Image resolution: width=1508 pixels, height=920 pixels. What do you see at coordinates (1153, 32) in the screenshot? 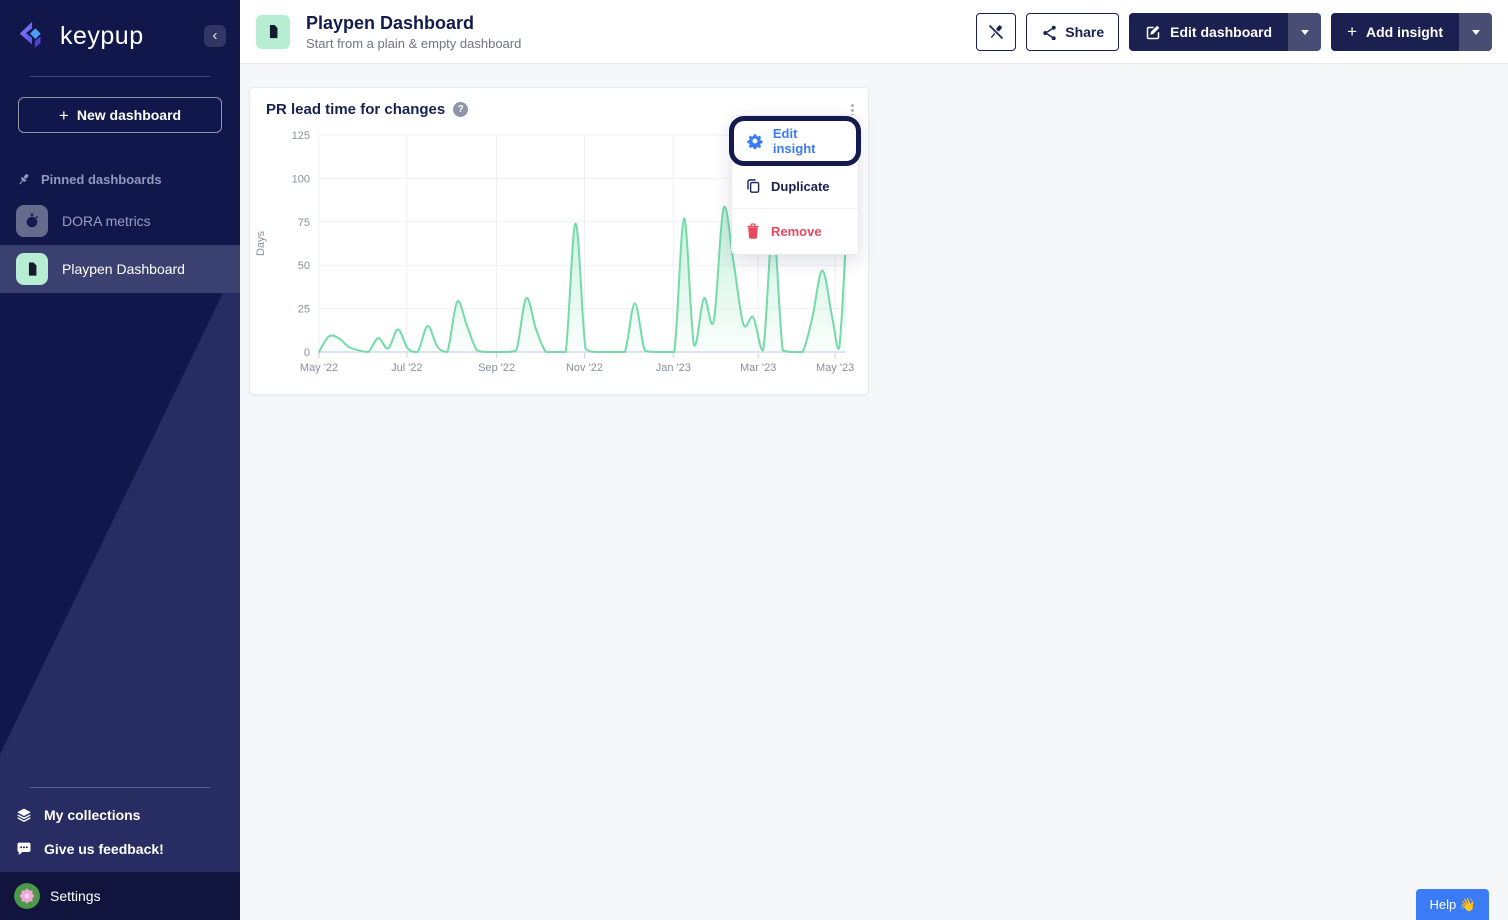
I see `edit-pencil-icon` at bounding box center [1153, 32].